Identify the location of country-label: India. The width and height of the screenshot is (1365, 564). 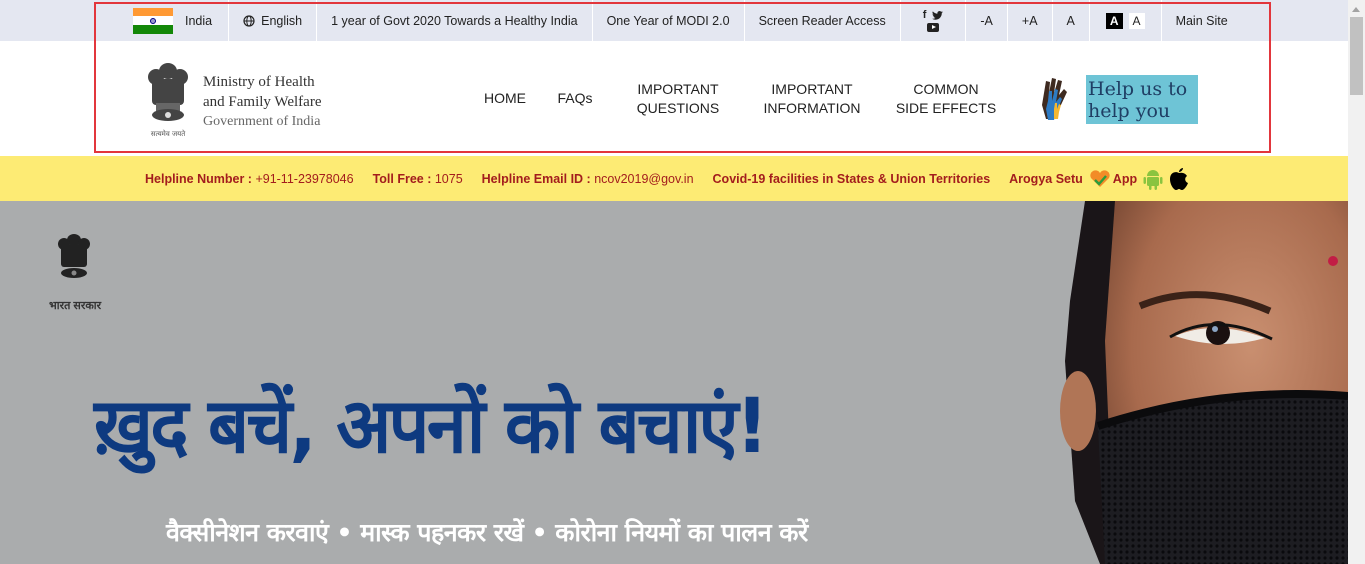
(199, 20).